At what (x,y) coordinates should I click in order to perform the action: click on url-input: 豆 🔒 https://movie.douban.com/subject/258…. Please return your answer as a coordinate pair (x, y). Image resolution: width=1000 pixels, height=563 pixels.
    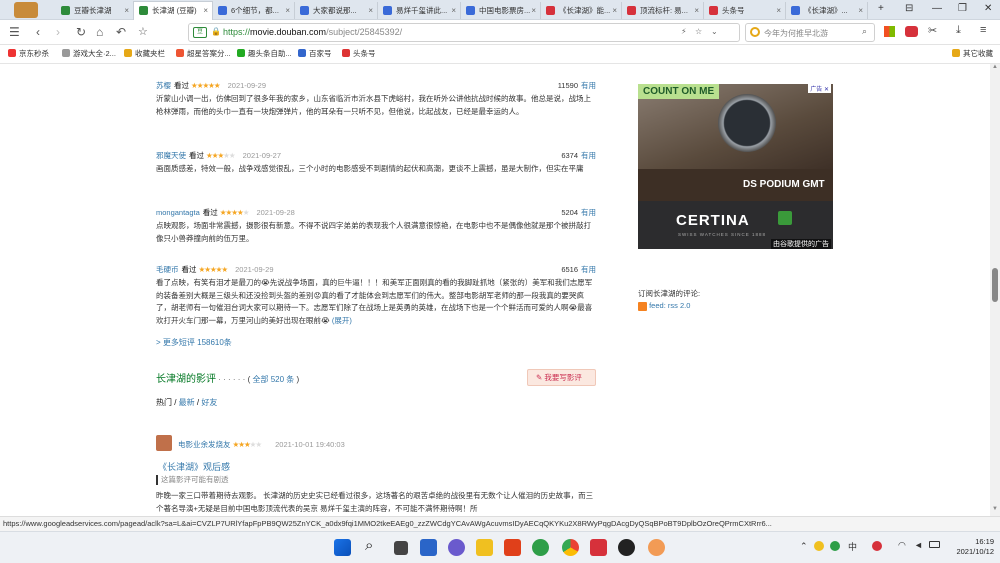
    Looking at the image, I should click on (464, 32).